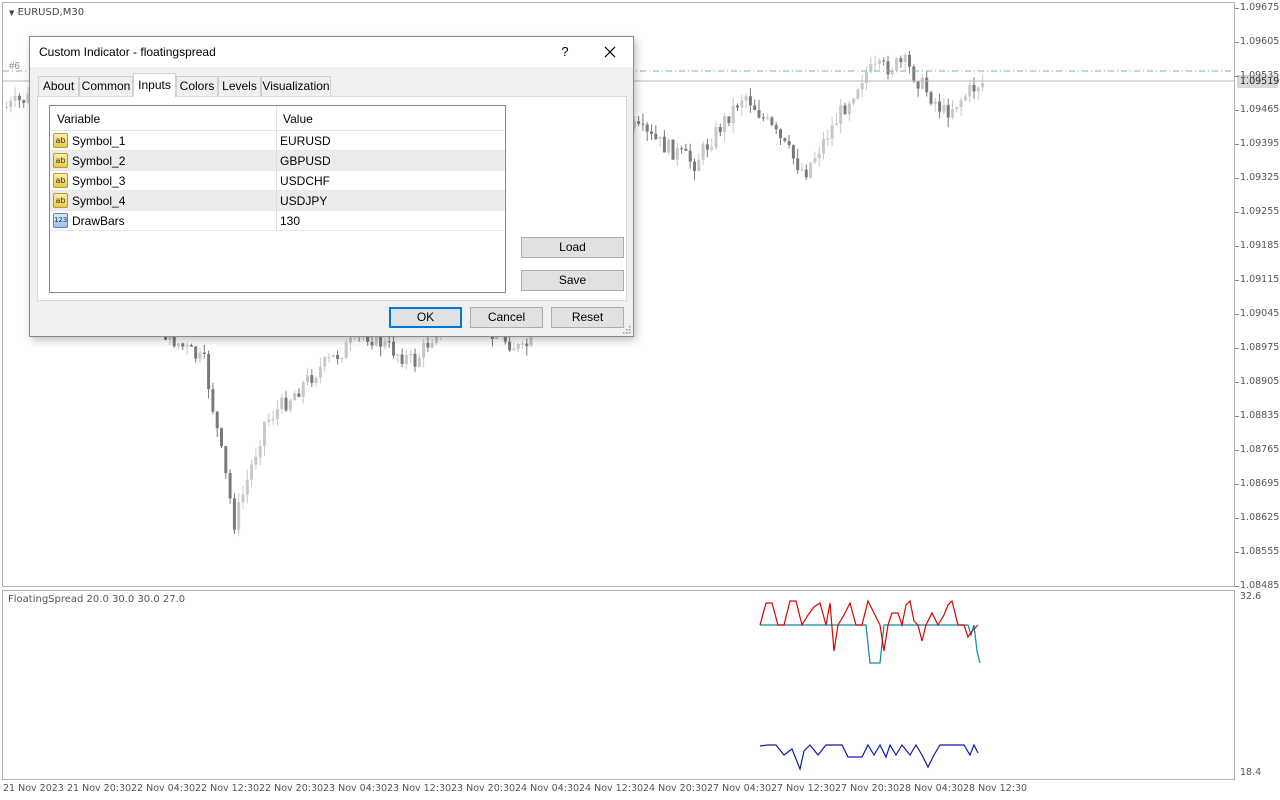 Image resolution: width=1280 pixels, height=800 pixels. I want to click on help-button: ?, so click(565, 52).